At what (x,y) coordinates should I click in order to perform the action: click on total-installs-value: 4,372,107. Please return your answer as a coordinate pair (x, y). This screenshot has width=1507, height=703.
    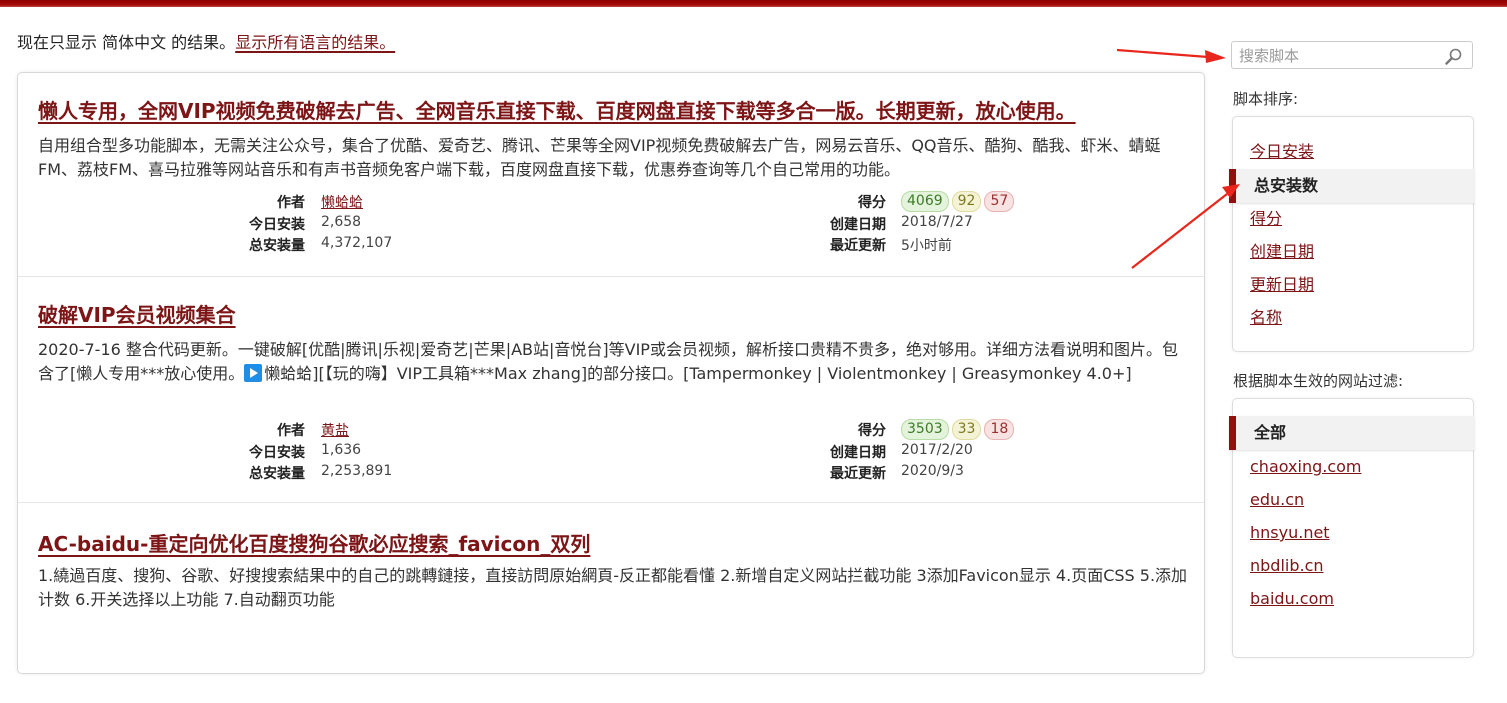
    Looking at the image, I should click on (357, 243).